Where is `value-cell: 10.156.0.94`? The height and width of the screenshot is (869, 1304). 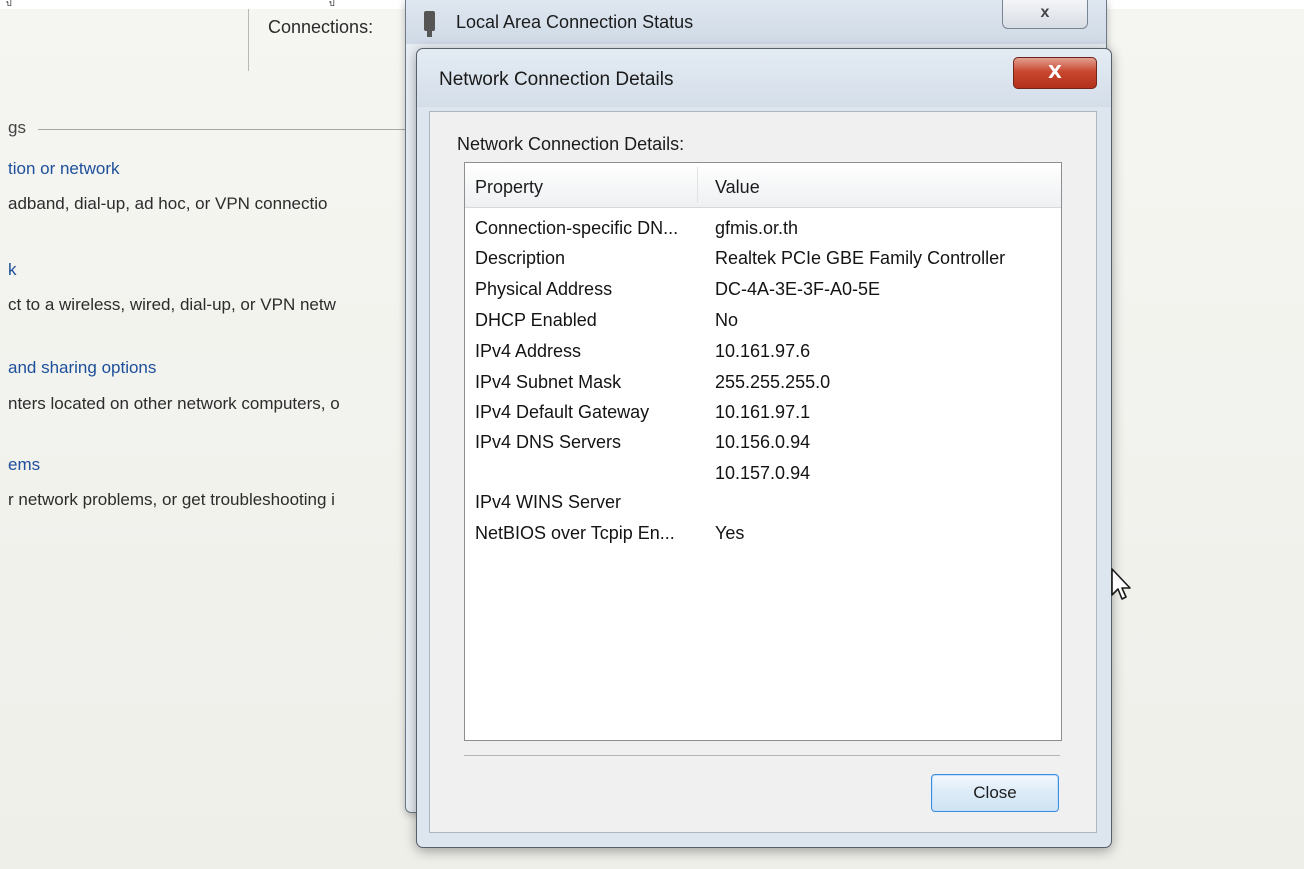
value-cell: 10.156.0.94 is located at coordinates (763, 442).